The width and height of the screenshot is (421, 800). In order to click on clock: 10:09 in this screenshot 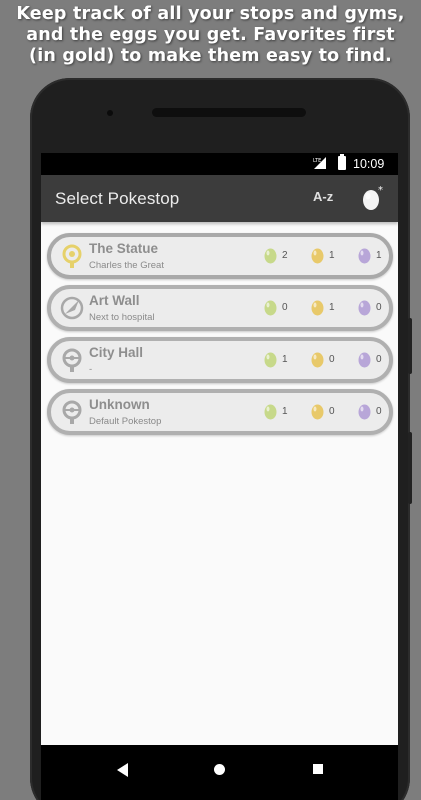, I will do `click(369, 164)`.